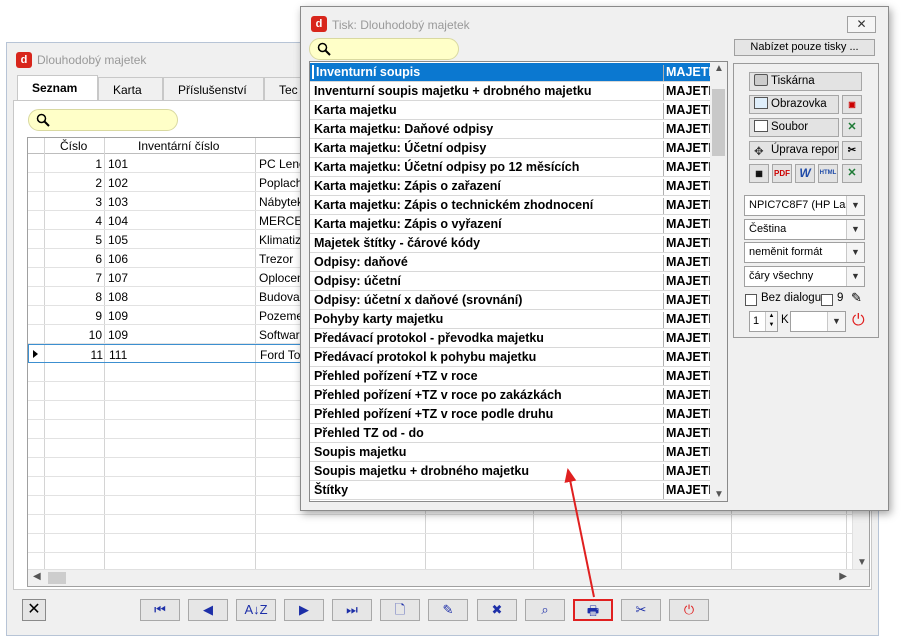 The width and height of the screenshot is (905, 644). Describe the element at coordinates (511, 433) in the screenshot. I see `report-list-item: Přehled TZ od - do MAJETEK` at that location.